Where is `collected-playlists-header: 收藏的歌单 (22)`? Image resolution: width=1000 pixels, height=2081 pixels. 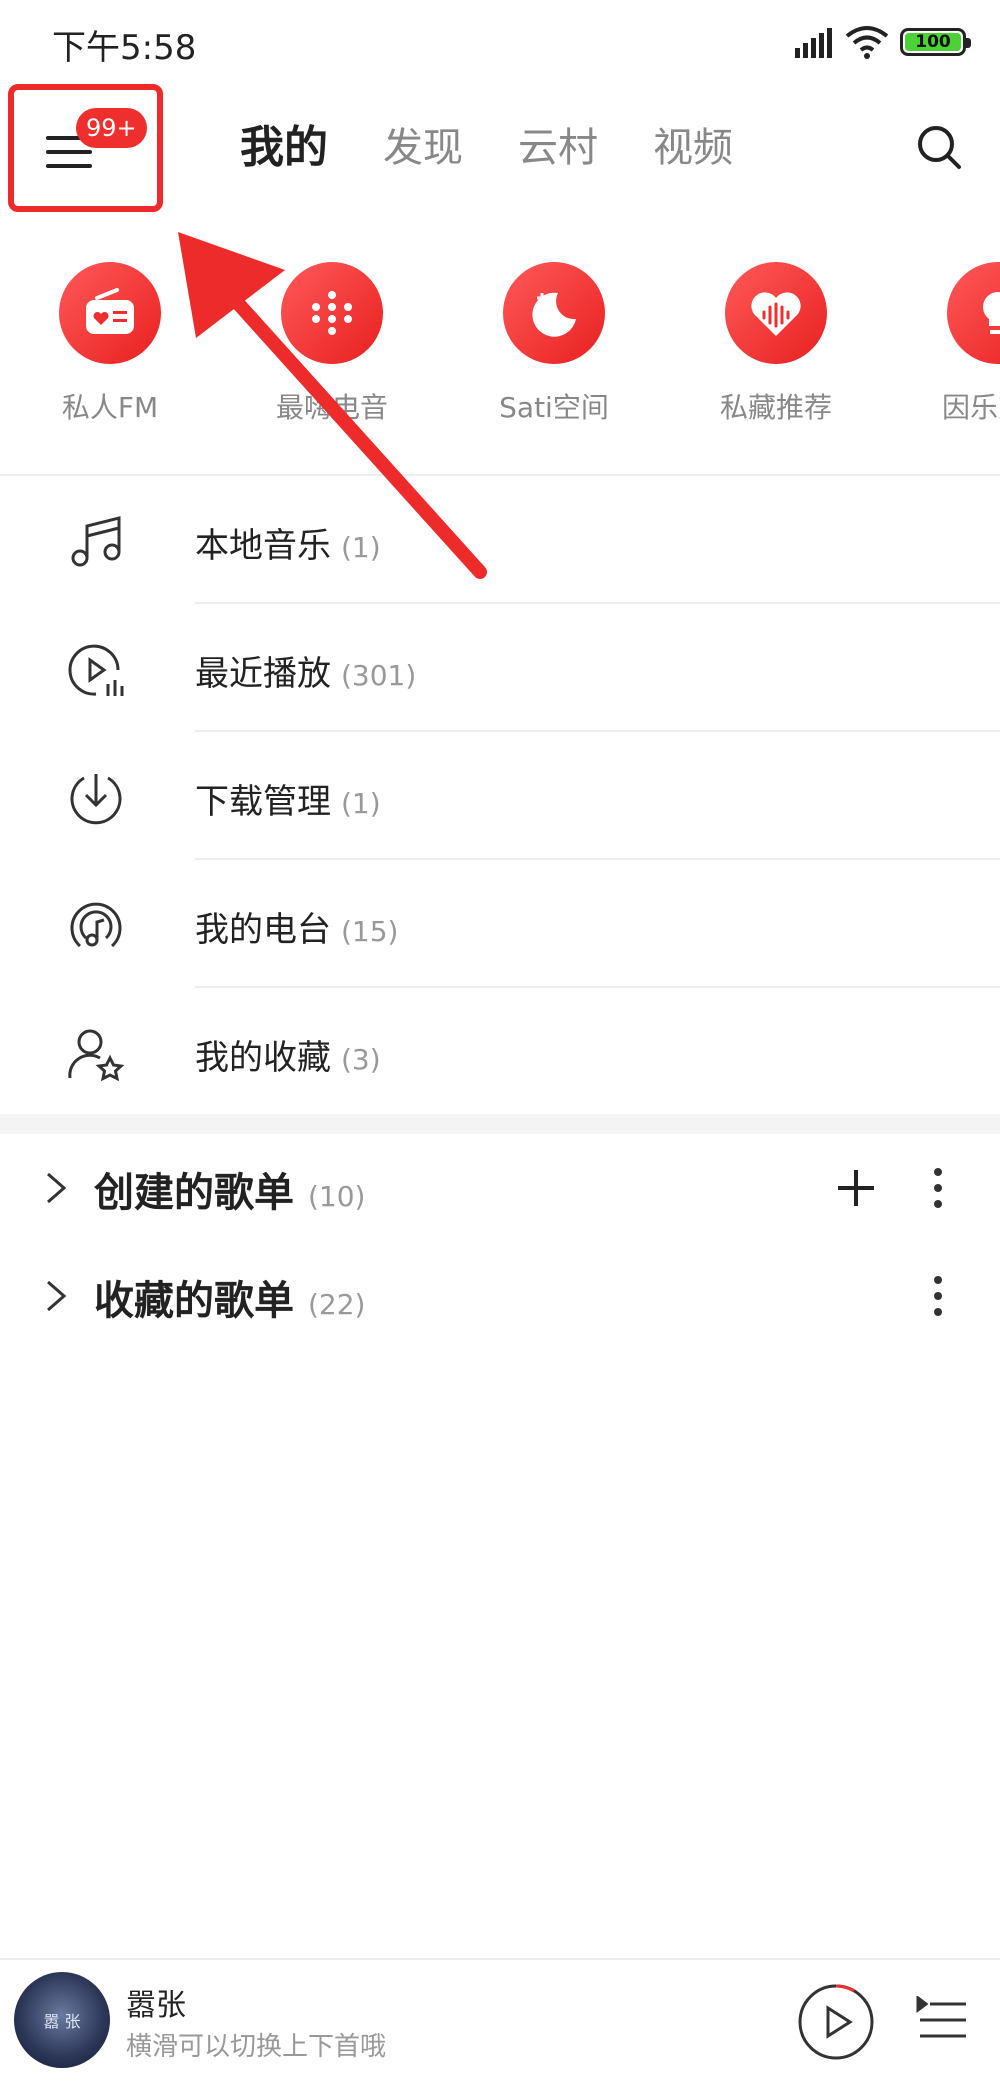
collected-playlists-header: 收藏的歌单 (22) is located at coordinates (500, 1296).